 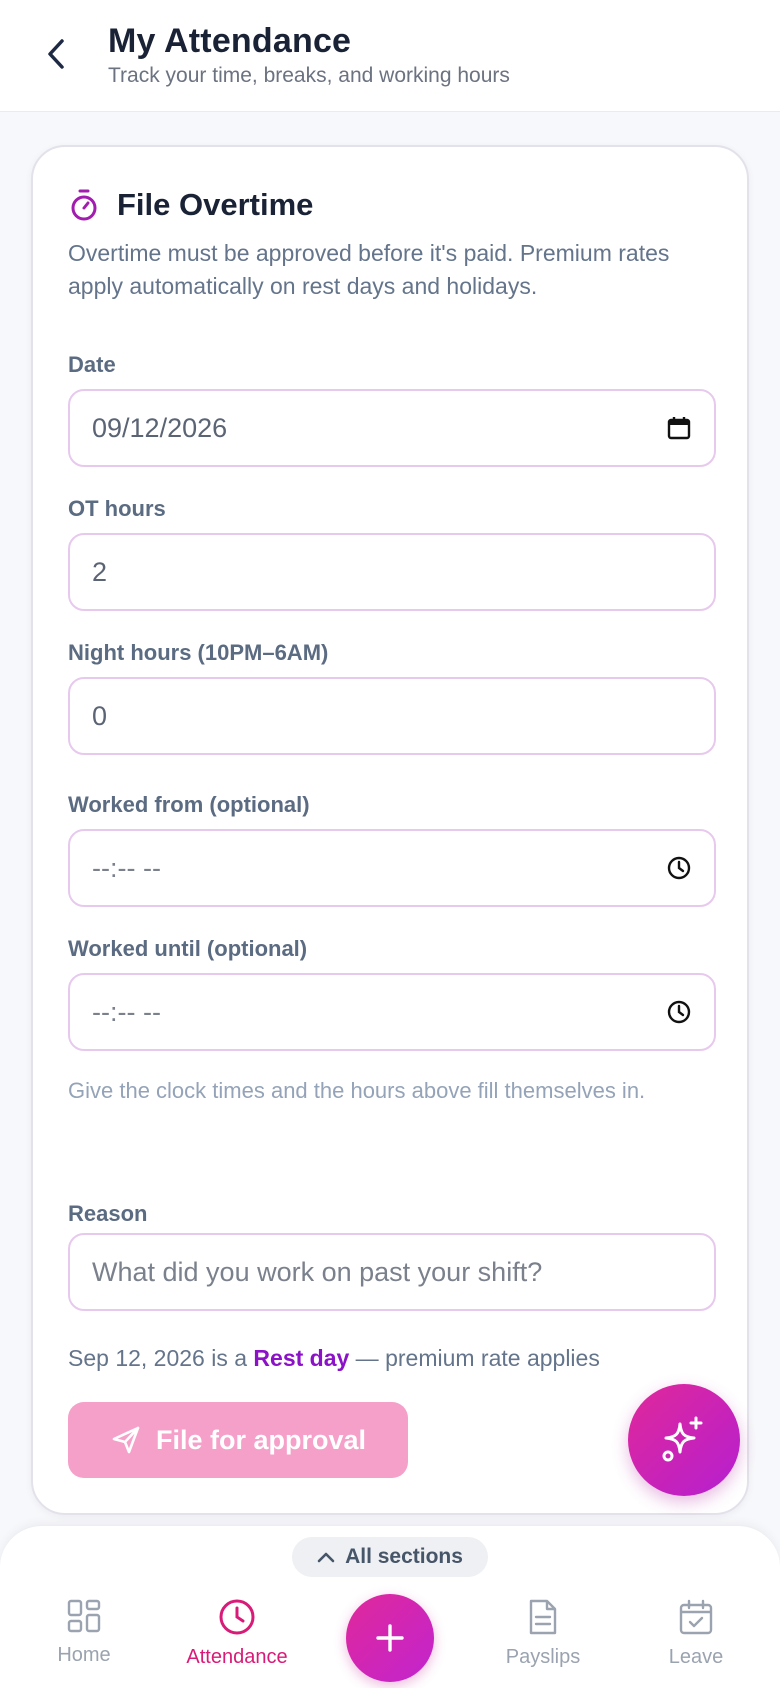 I want to click on ai-assistant-button, so click(x=684, y=1440).